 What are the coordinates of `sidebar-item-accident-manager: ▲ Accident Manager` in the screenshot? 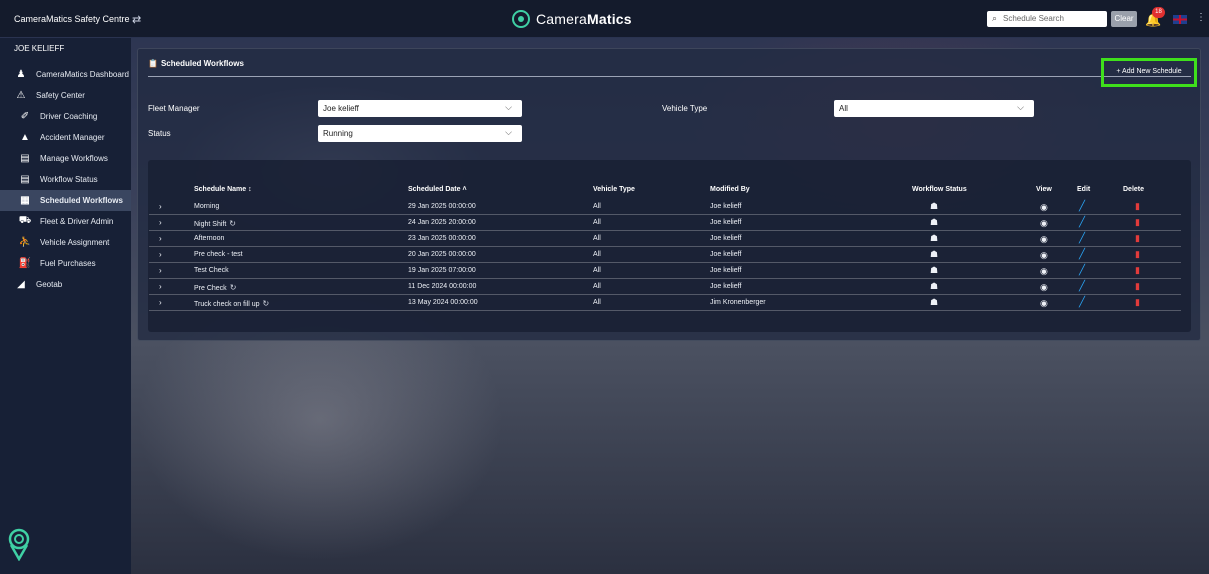 It's located at (65, 137).